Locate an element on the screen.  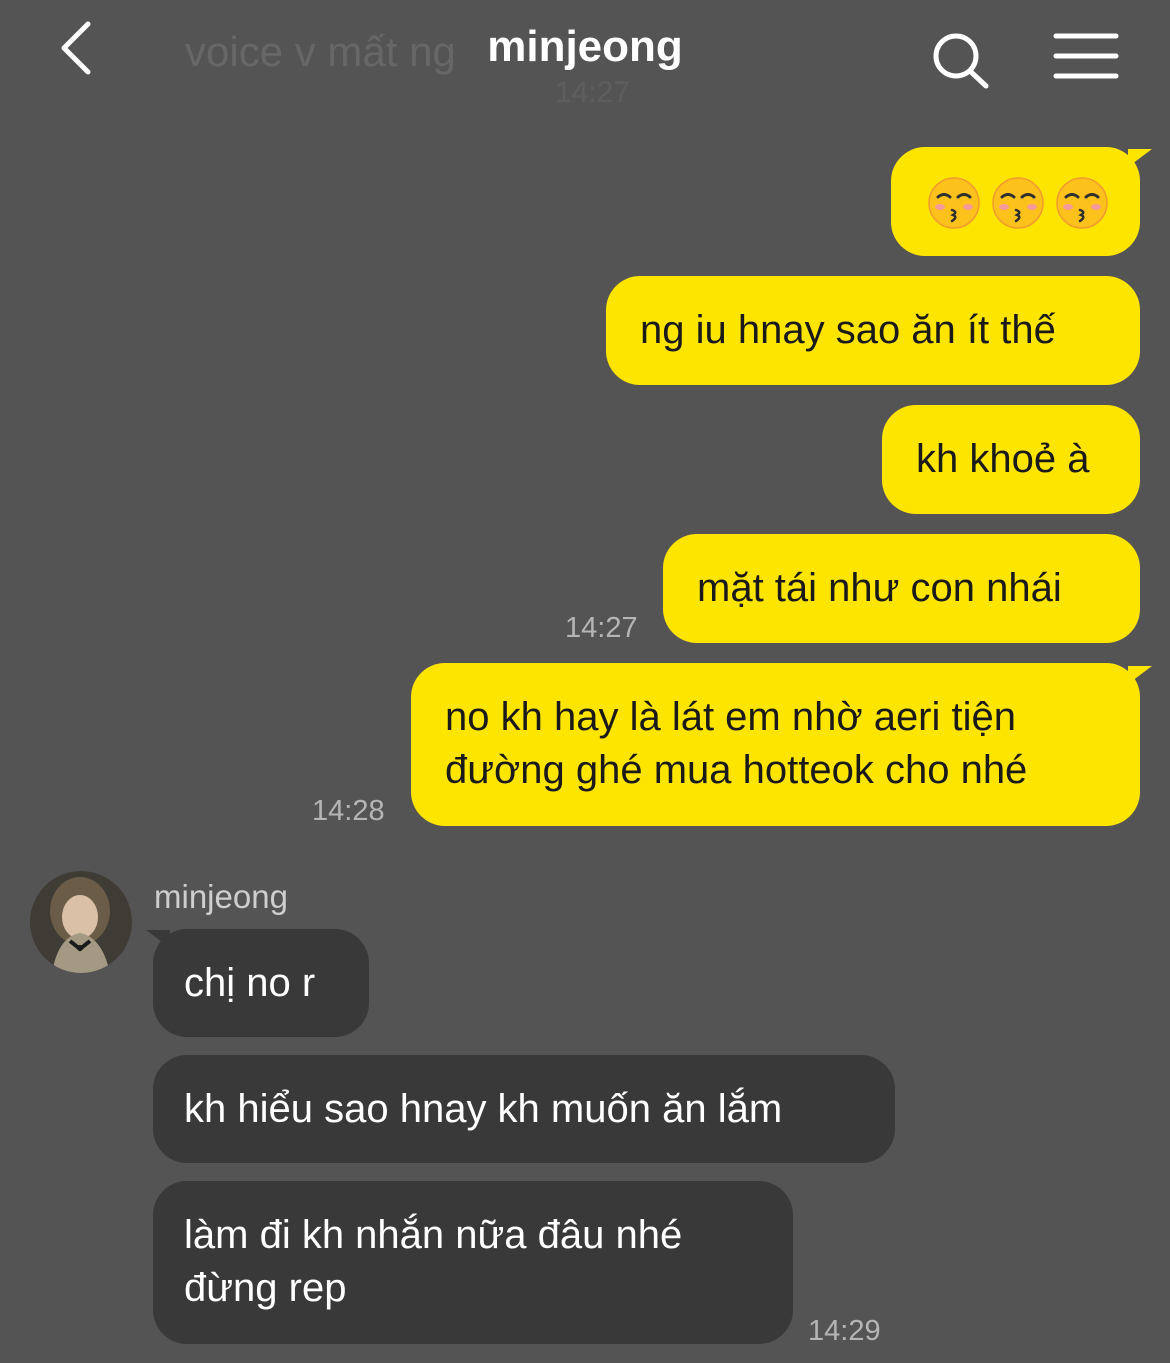
avatar is located at coordinates (81, 922).